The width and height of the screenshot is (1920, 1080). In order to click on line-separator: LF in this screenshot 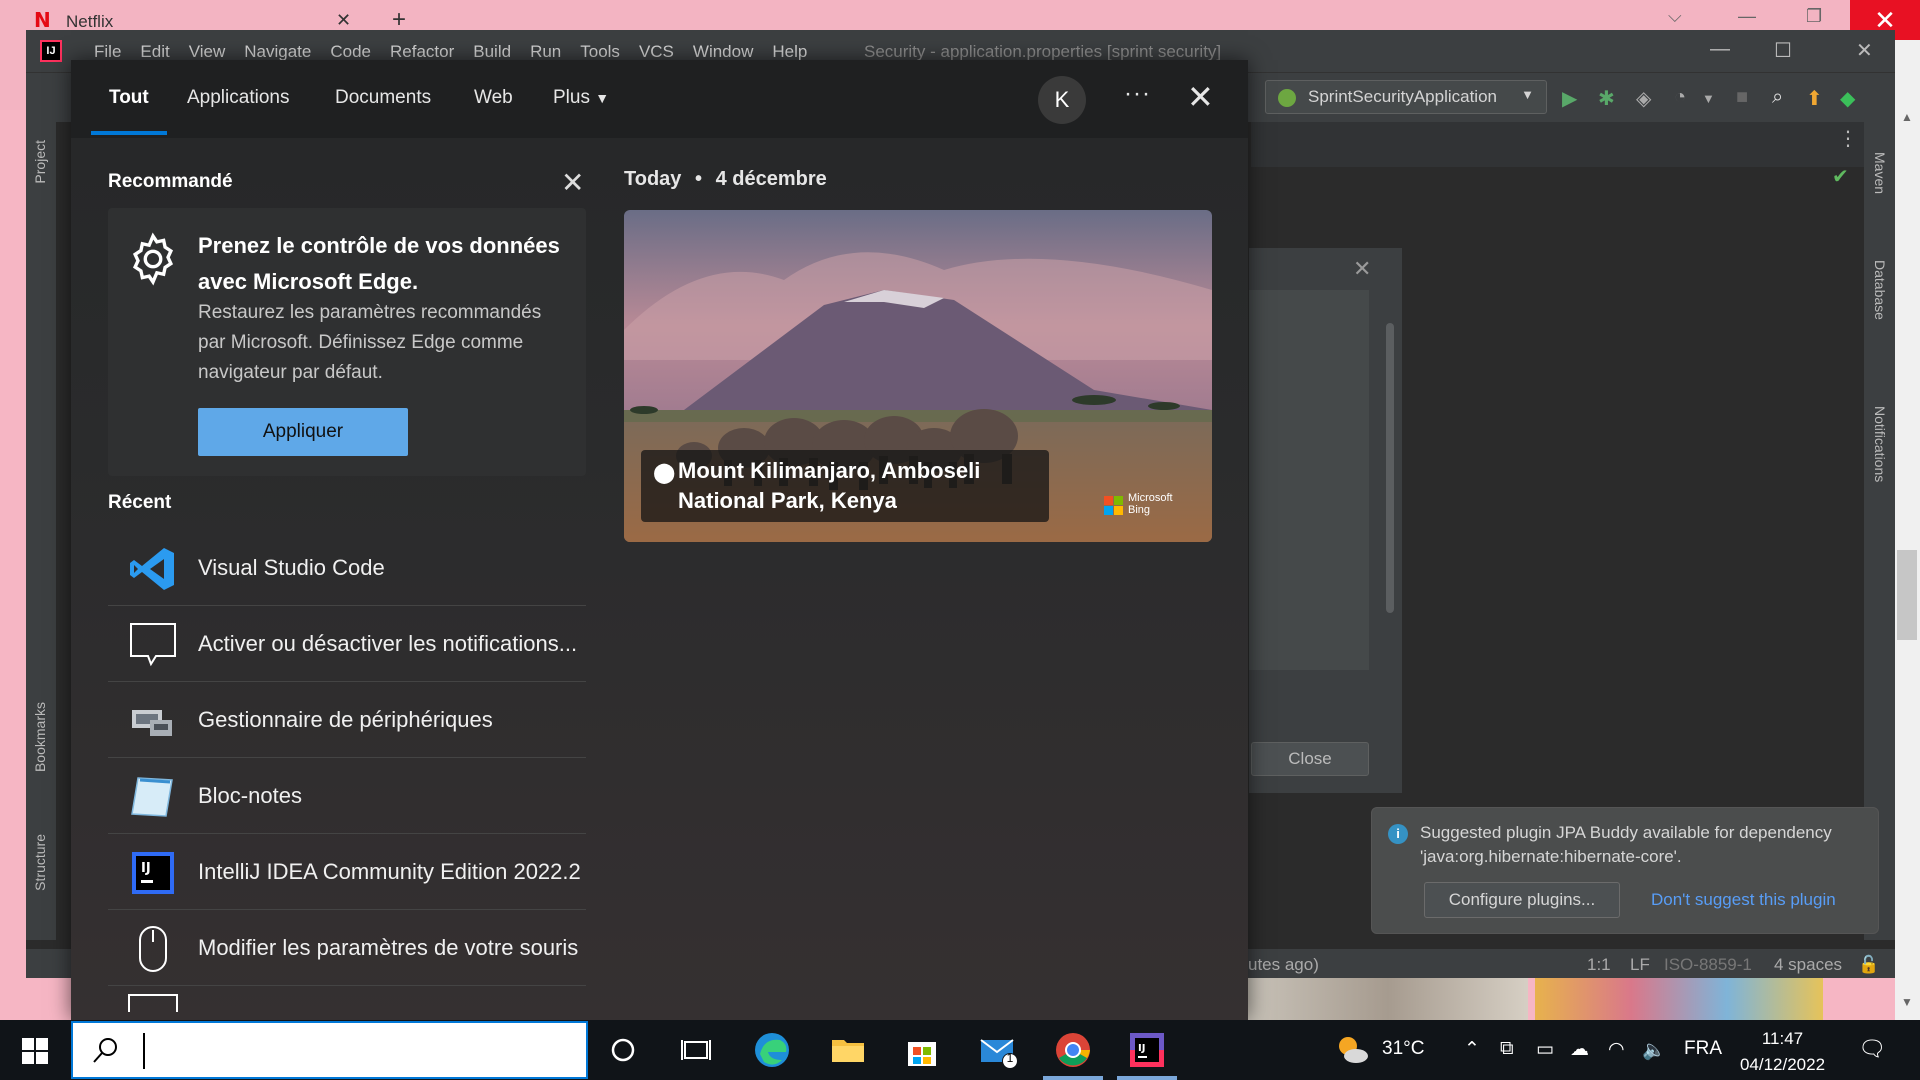, I will do `click(1640, 965)`.